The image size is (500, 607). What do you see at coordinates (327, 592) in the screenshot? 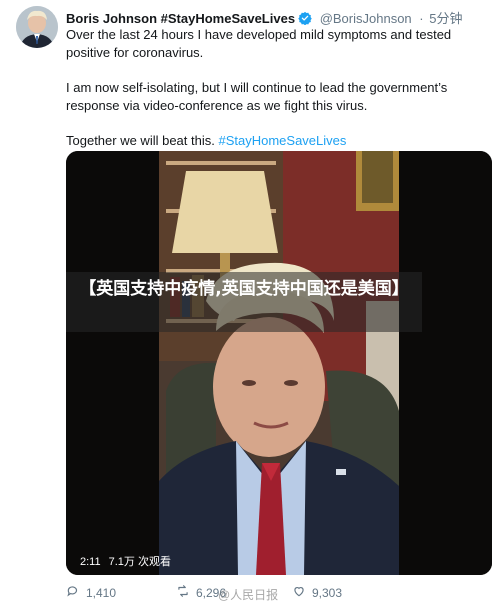
I see `like-count: 9,303` at bounding box center [327, 592].